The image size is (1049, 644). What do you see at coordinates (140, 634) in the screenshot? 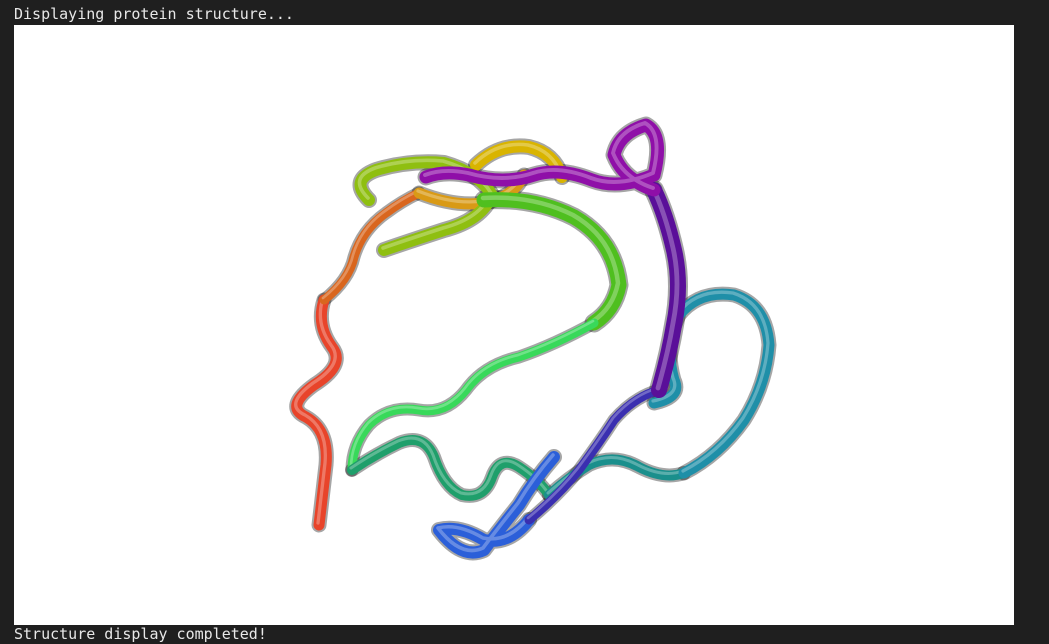
I see `status-end-text: Structure display completed!` at bounding box center [140, 634].